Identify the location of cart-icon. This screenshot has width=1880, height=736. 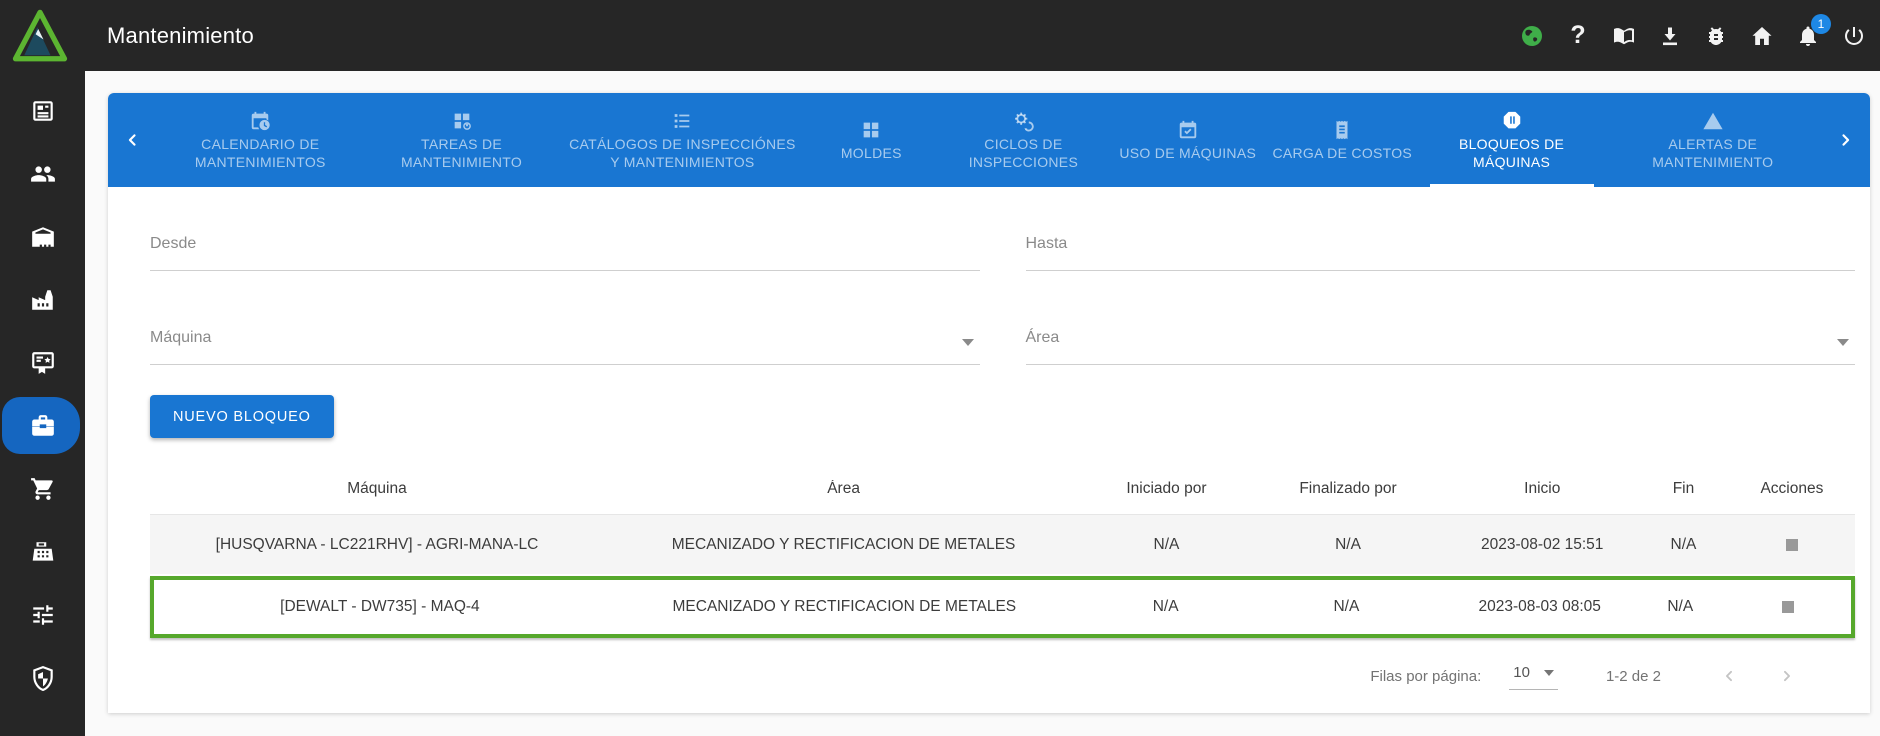
(41, 488).